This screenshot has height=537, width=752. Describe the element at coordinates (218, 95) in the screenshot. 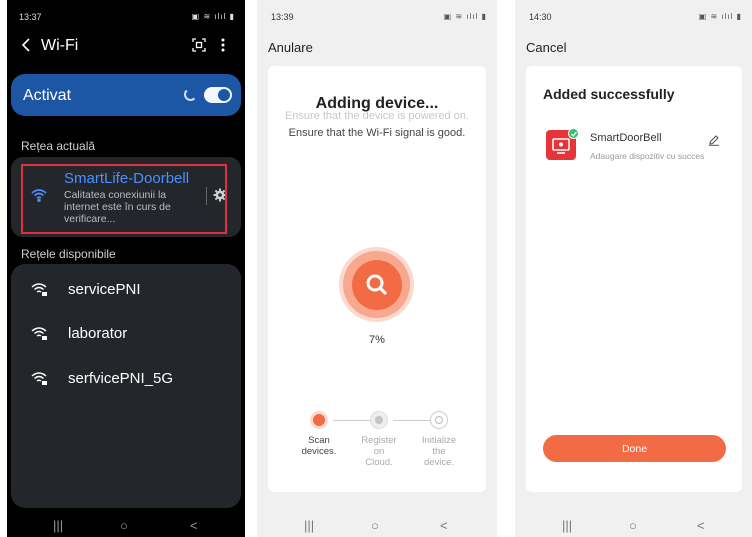

I see `wifi-switch` at that location.